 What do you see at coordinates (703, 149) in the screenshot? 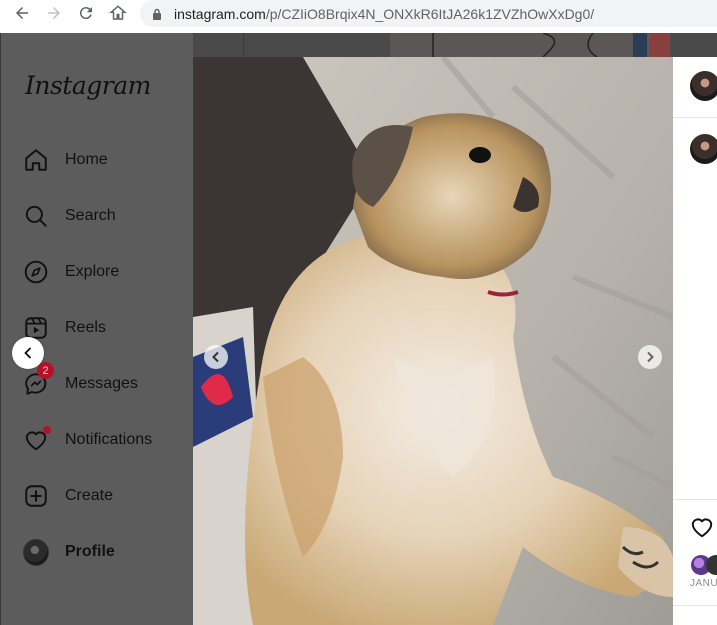
I see `comment-avatar` at bounding box center [703, 149].